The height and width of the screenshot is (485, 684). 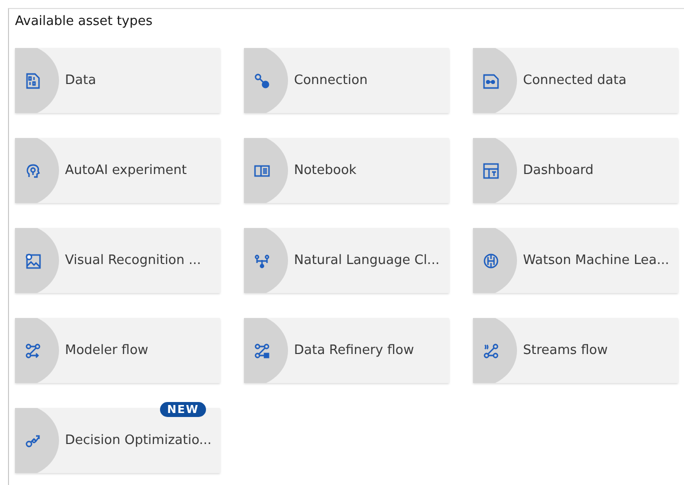 I want to click on tree-nodes-icon, so click(x=262, y=260).